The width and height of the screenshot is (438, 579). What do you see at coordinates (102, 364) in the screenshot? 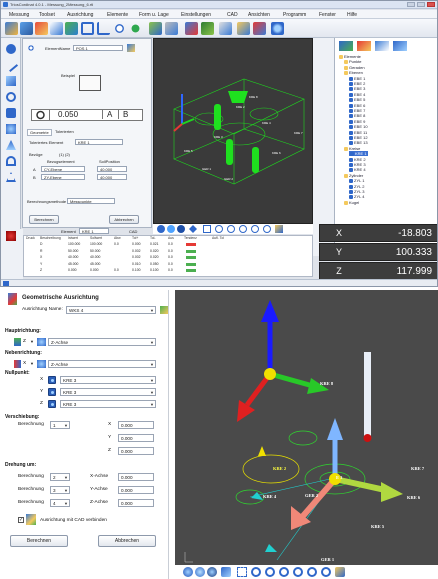
I see `nebenrichtung-select: Z-Achse ▼` at bounding box center [102, 364].